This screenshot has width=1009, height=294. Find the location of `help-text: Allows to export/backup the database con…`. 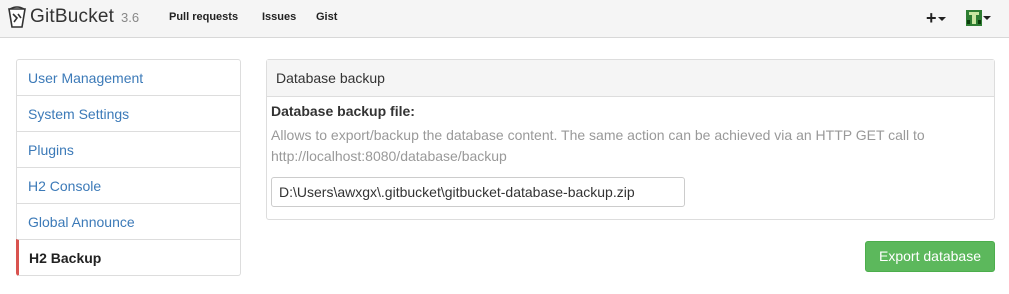

help-text: Allows to export/backup the database con… is located at coordinates (630, 146).